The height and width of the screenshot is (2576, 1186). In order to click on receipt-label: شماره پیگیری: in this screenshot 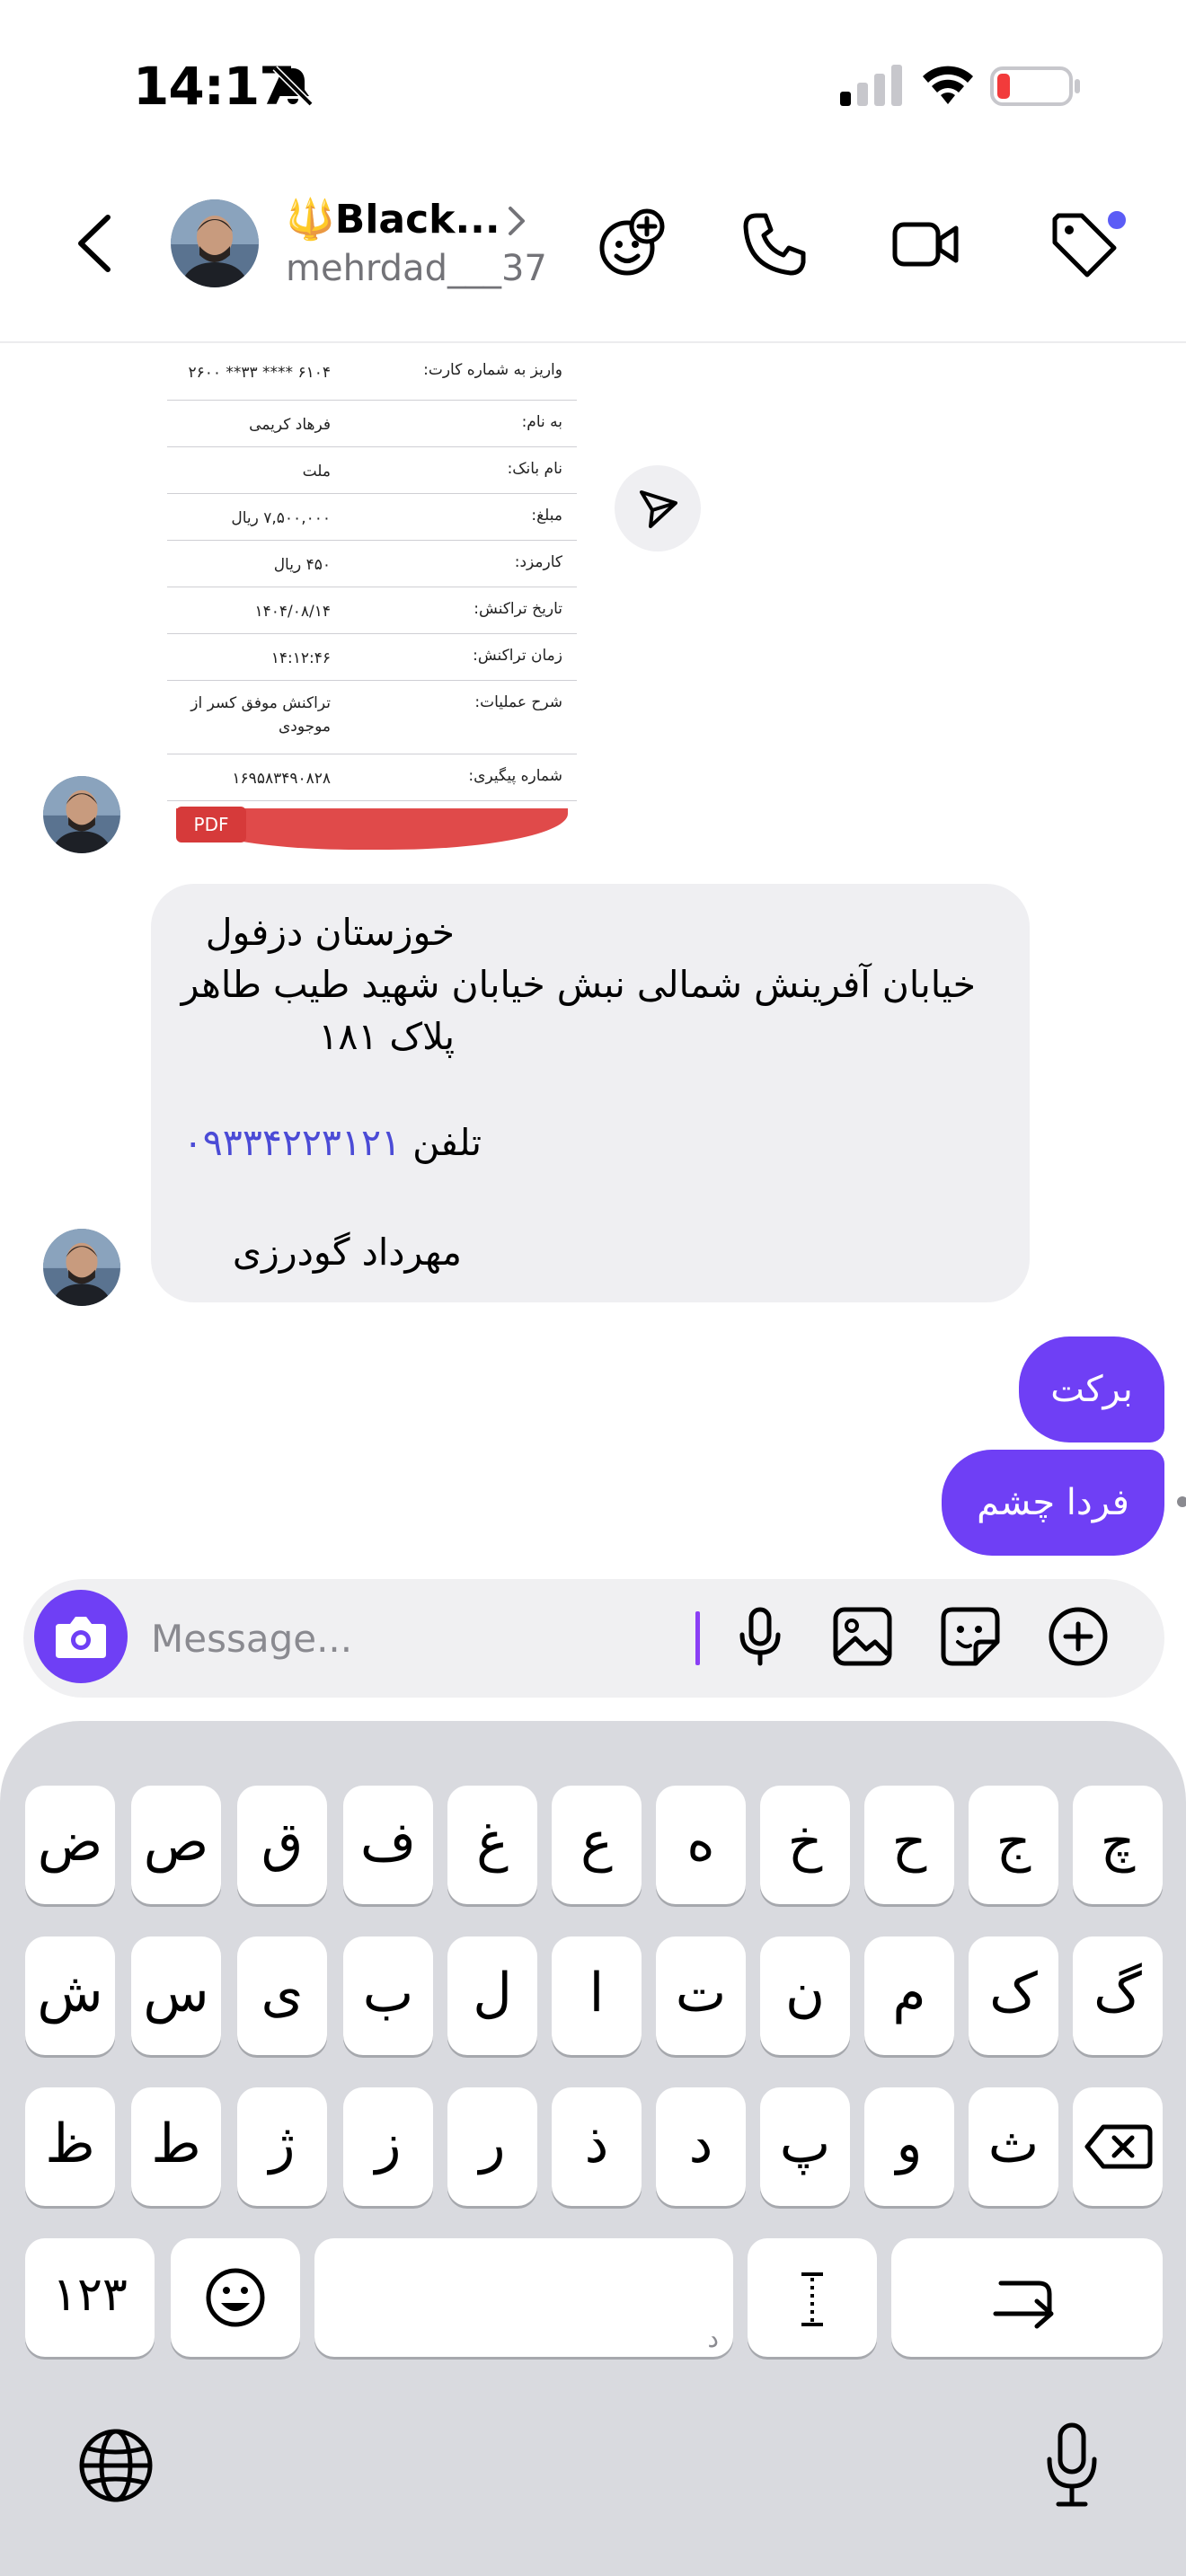, I will do `click(515, 776)`.